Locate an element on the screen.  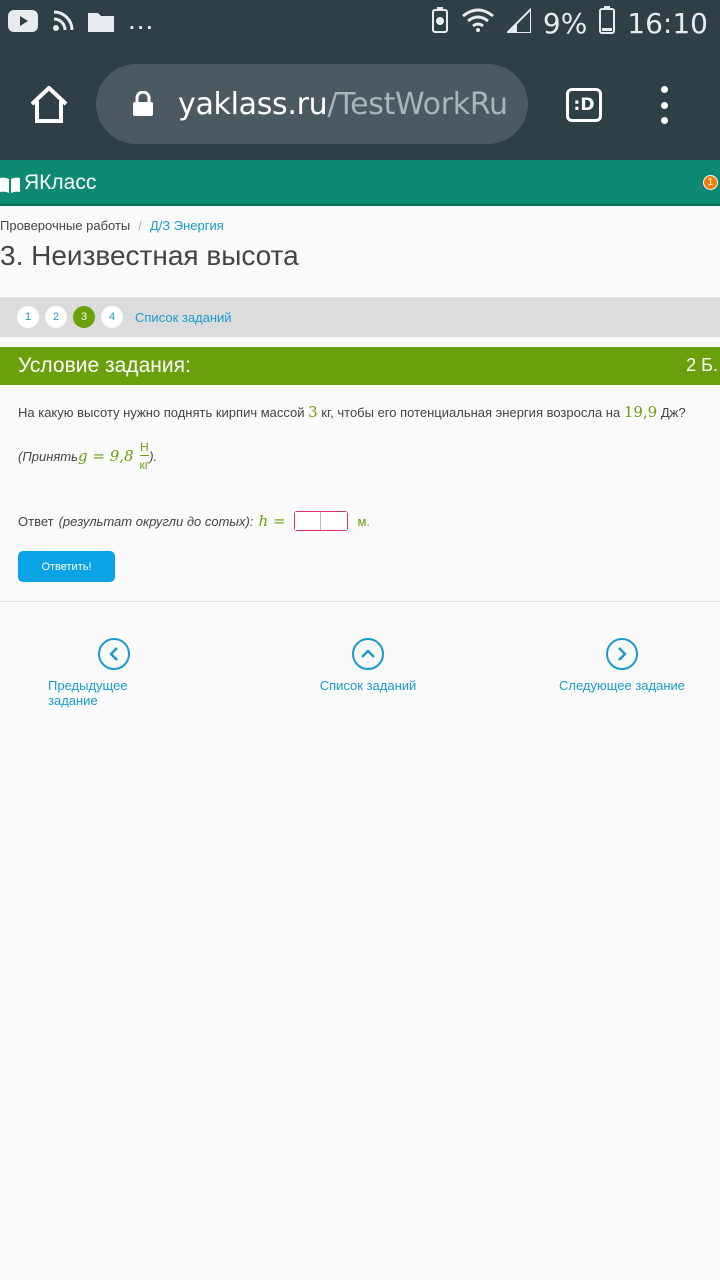
breadcrumb-tests: Проверочные работы is located at coordinates (65, 225).